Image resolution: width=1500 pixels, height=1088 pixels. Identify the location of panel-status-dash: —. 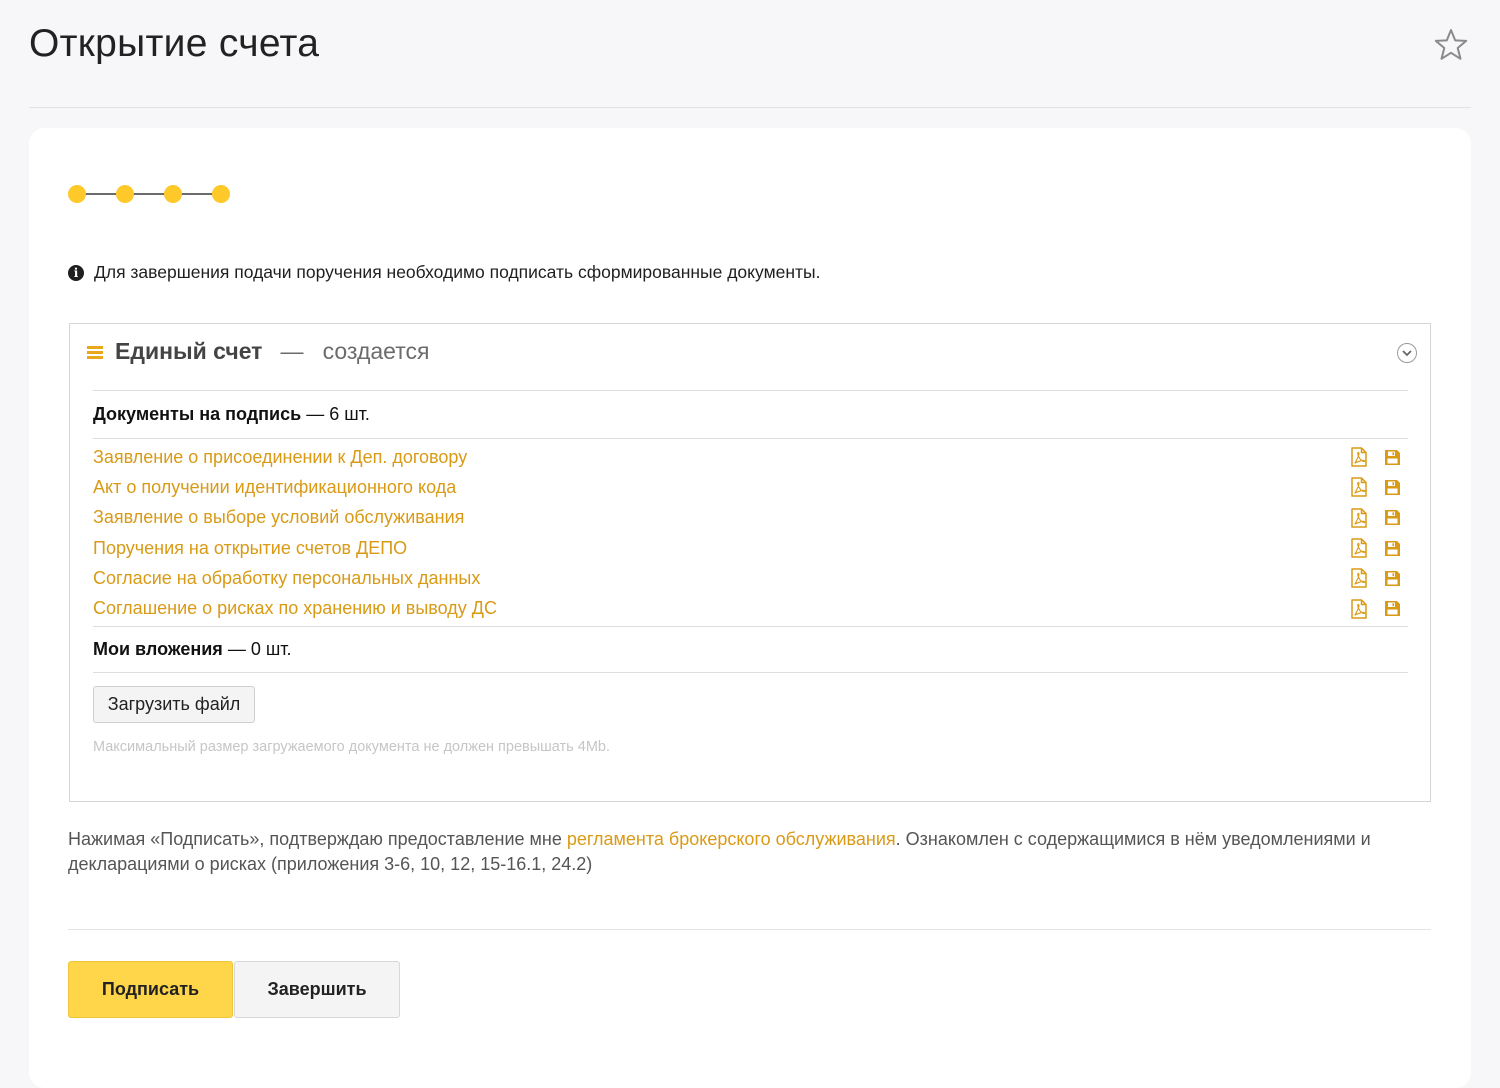
(292, 351).